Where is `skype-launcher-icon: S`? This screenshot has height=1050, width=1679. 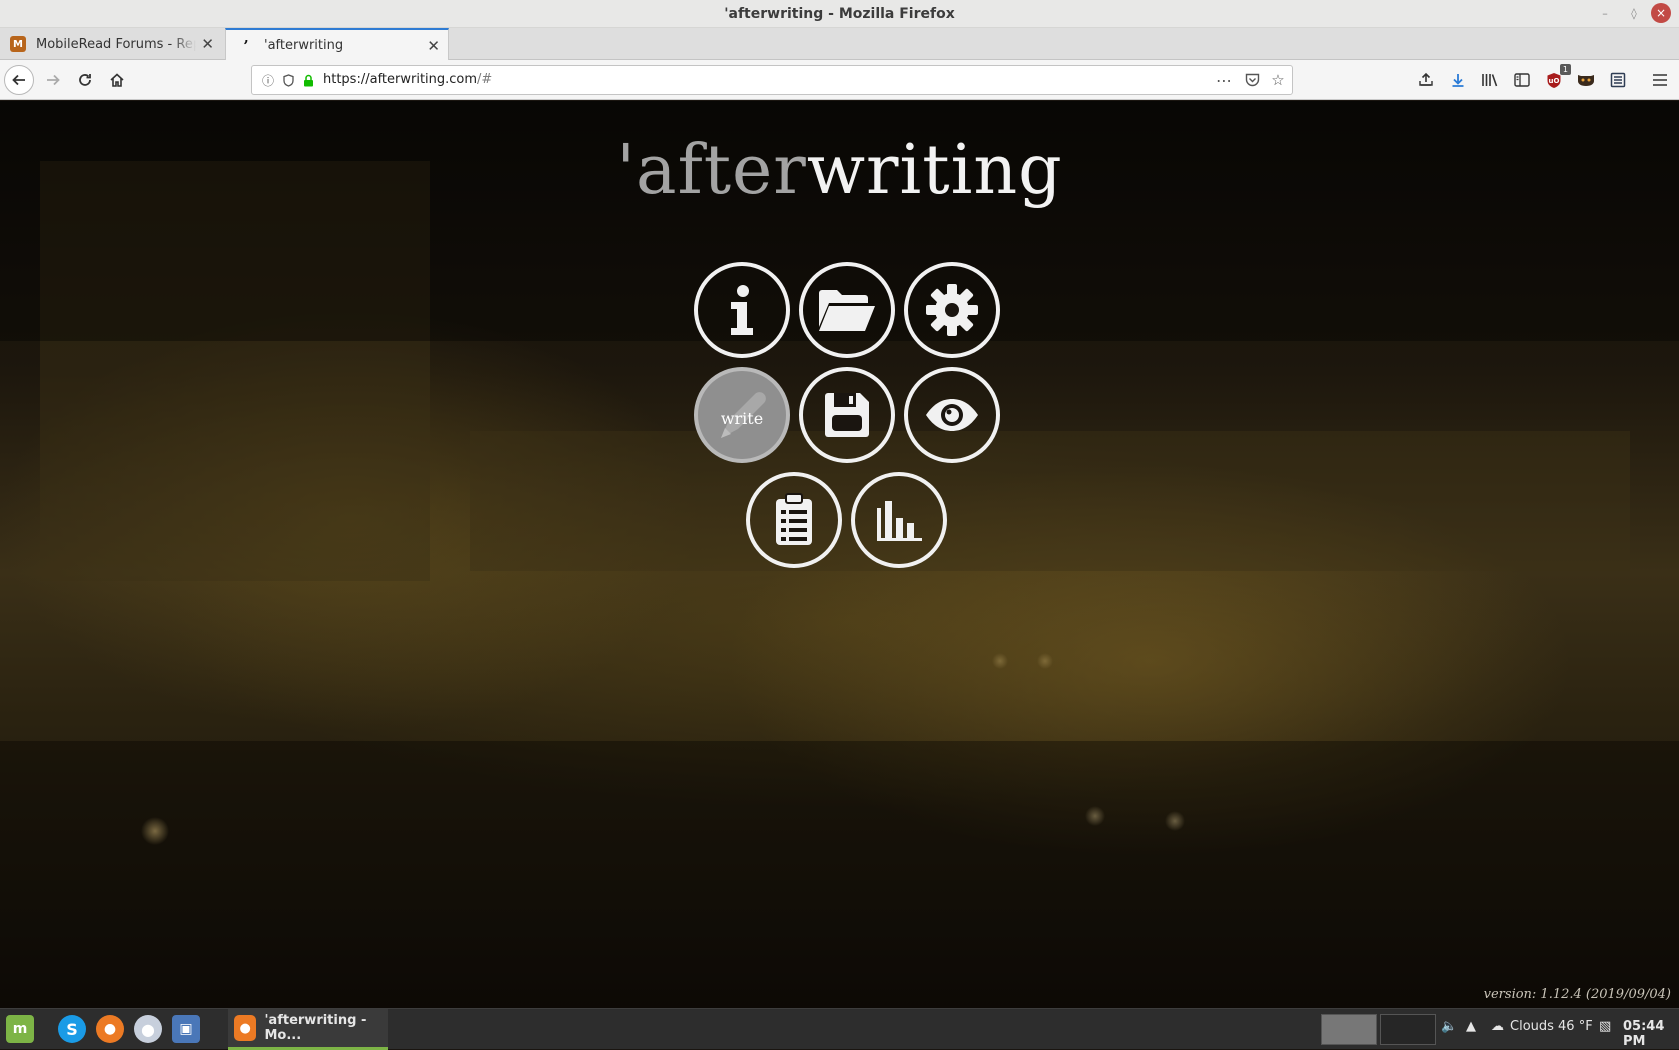
skype-launcher-icon: S is located at coordinates (72, 1029).